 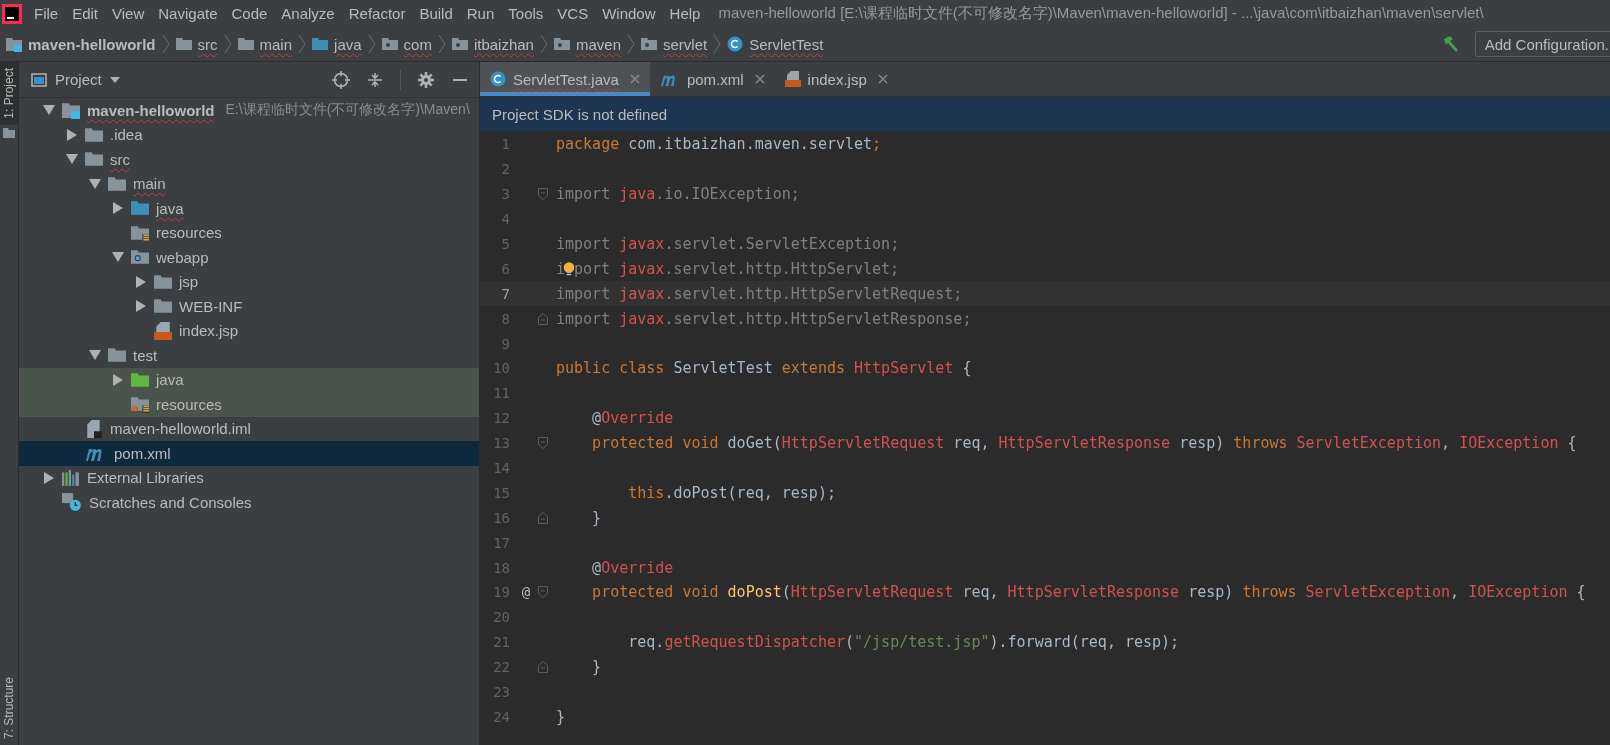 What do you see at coordinates (9, 93) in the screenshot?
I see `project-tool-tab: 1: Project` at bounding box center [9, 93].